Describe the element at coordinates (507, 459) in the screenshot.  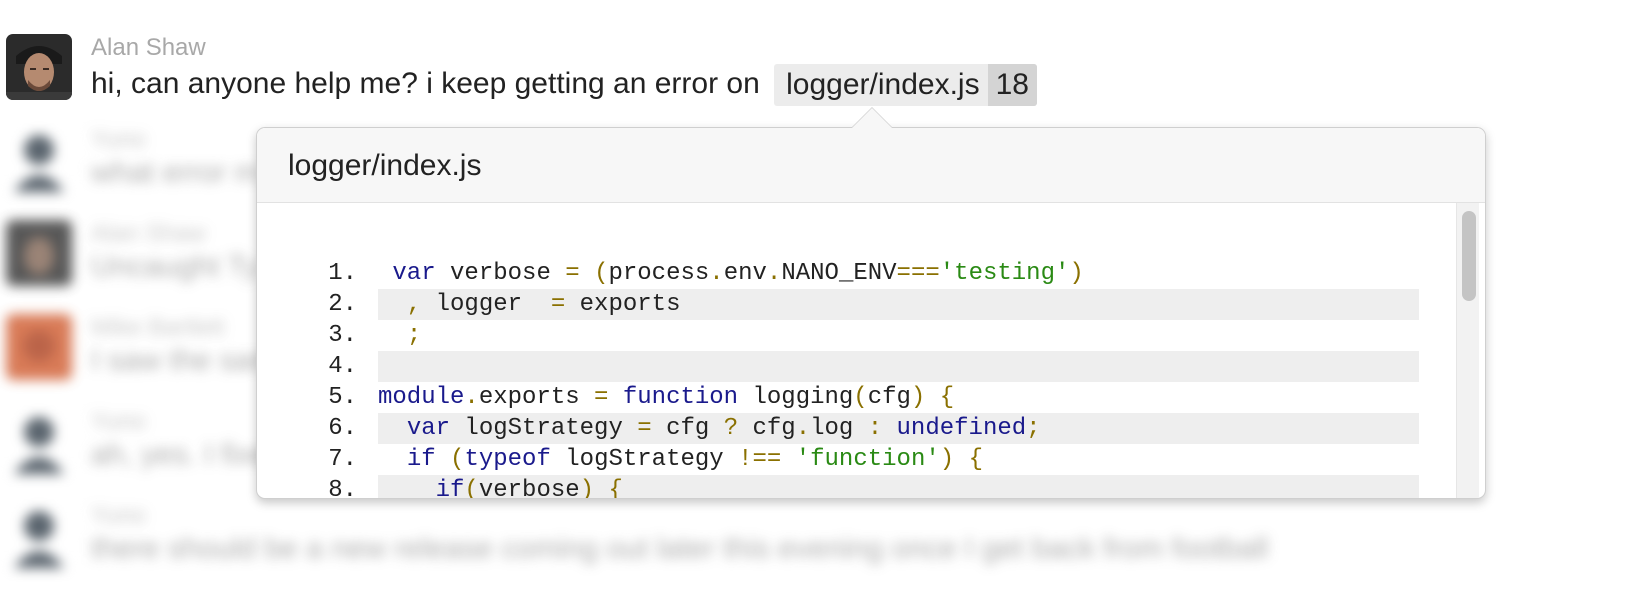
I see `code-token: typeof` at that location.